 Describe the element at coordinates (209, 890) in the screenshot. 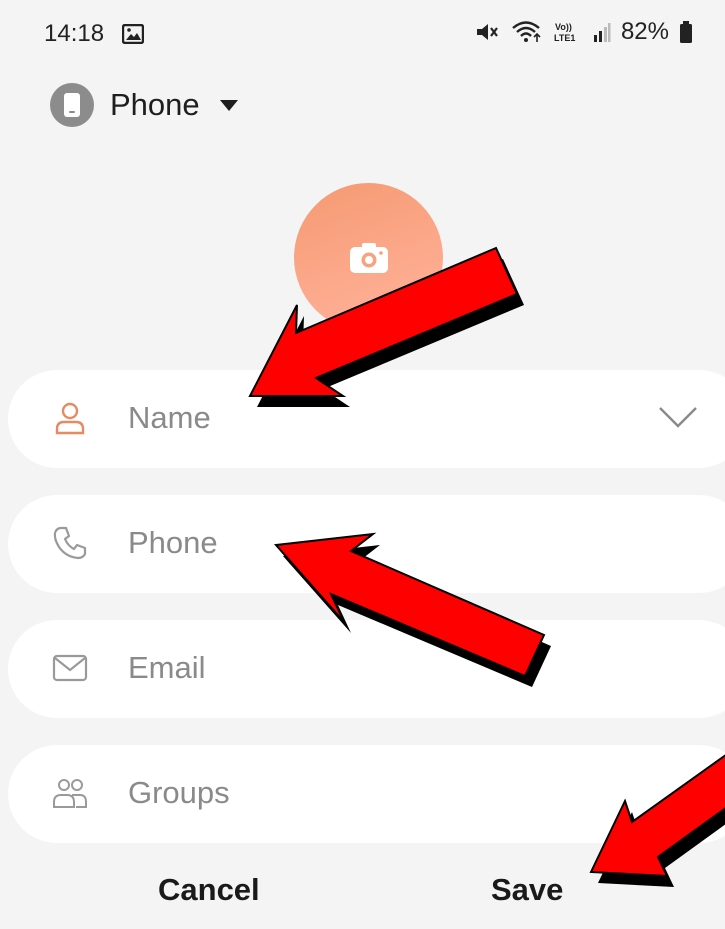

I see `cancel-button: Cancel` at that location.